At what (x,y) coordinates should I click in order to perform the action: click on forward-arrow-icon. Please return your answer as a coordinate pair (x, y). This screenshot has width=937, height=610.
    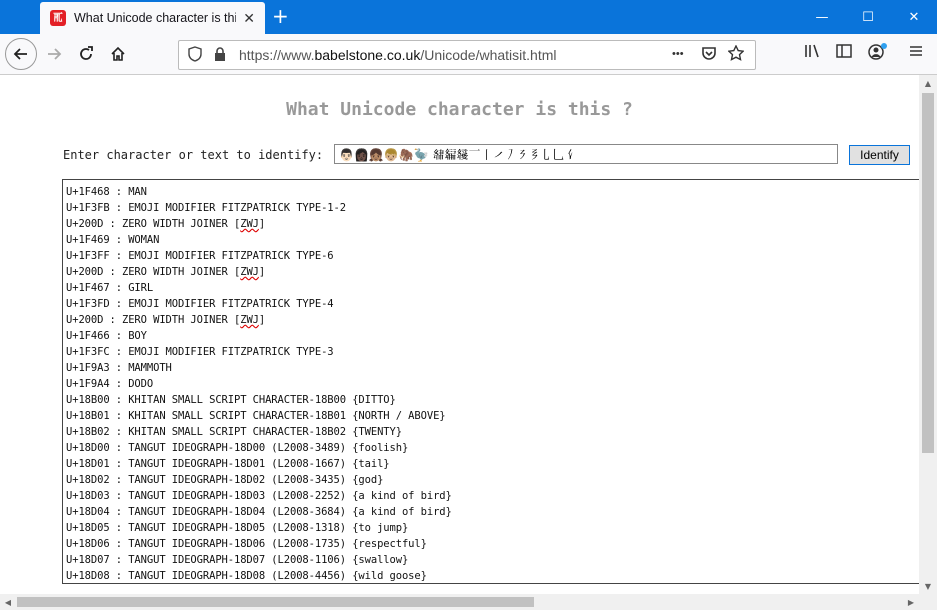
    Looking at the image, I should click on (55, 54).